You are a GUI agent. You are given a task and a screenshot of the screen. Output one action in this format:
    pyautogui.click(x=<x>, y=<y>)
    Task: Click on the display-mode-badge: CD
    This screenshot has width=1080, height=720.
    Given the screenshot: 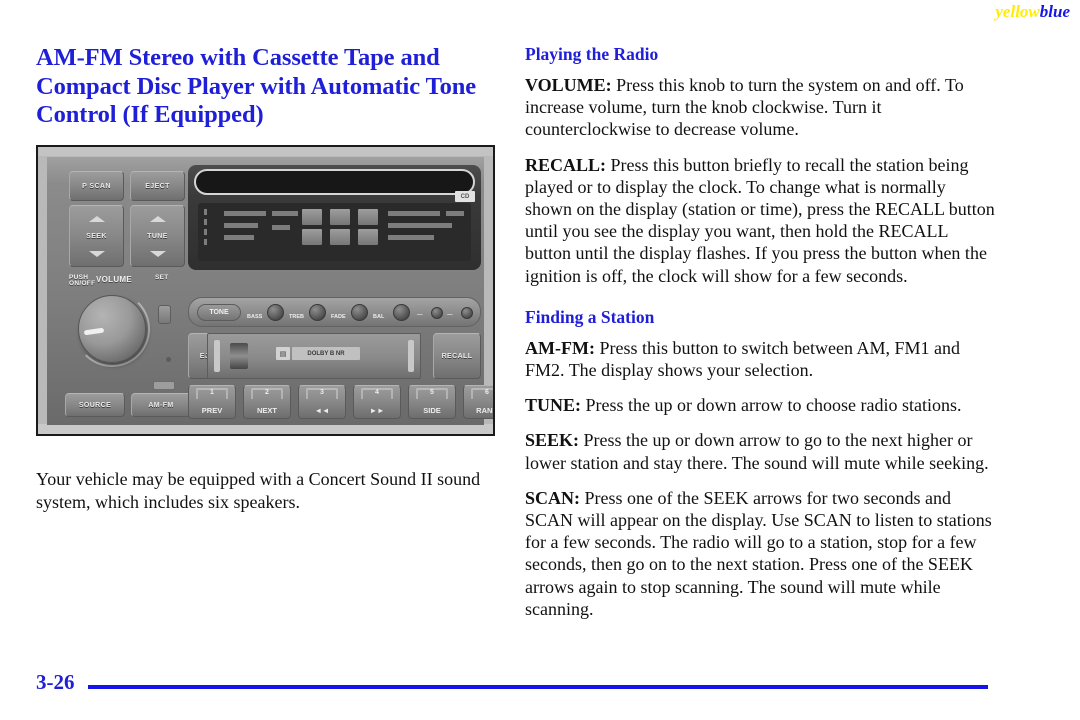 What is the action you would take?
    pyautogui.click(x=465, y=196)
    